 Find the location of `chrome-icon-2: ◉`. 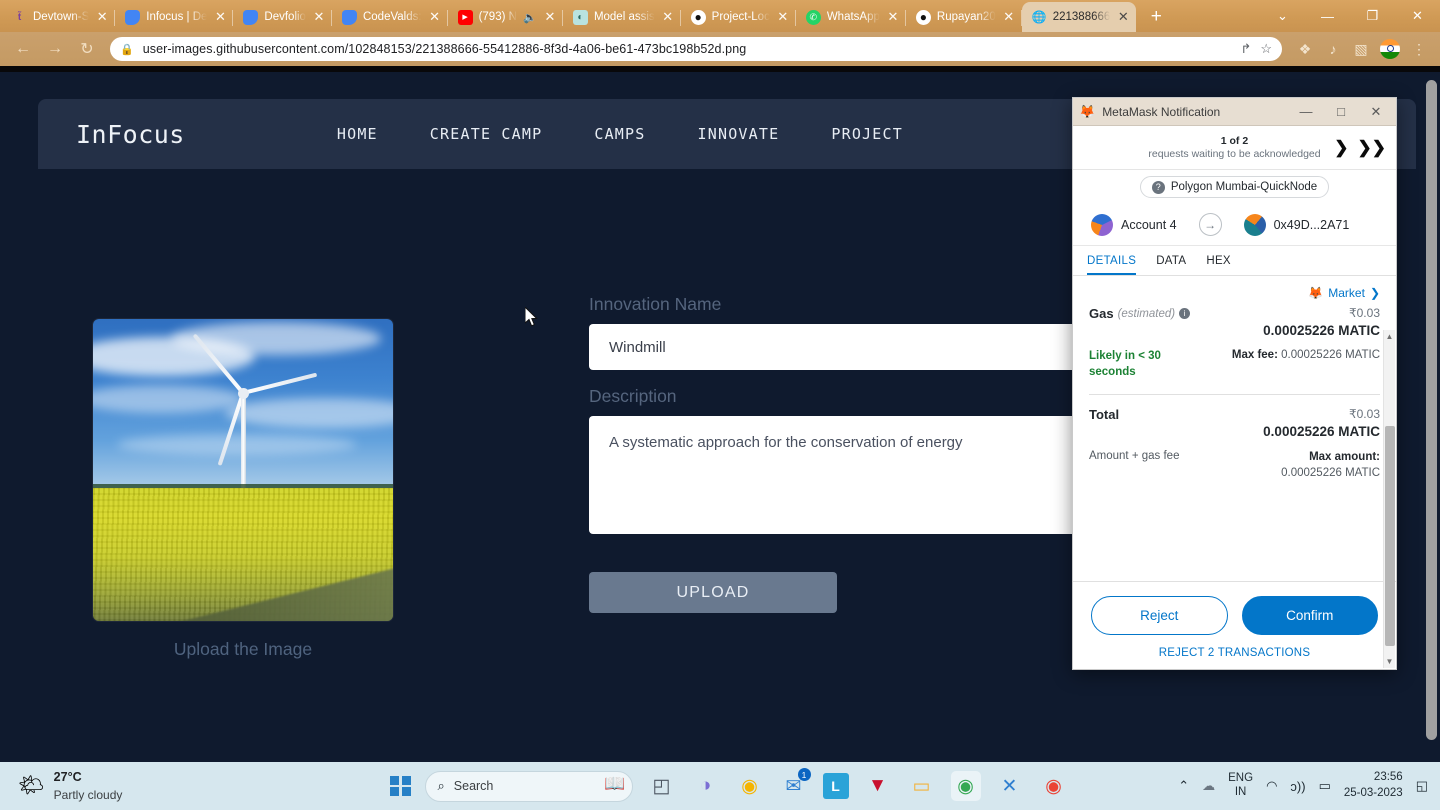

chrome-icon-2: ◉ is located at coordinates (1054, 786).